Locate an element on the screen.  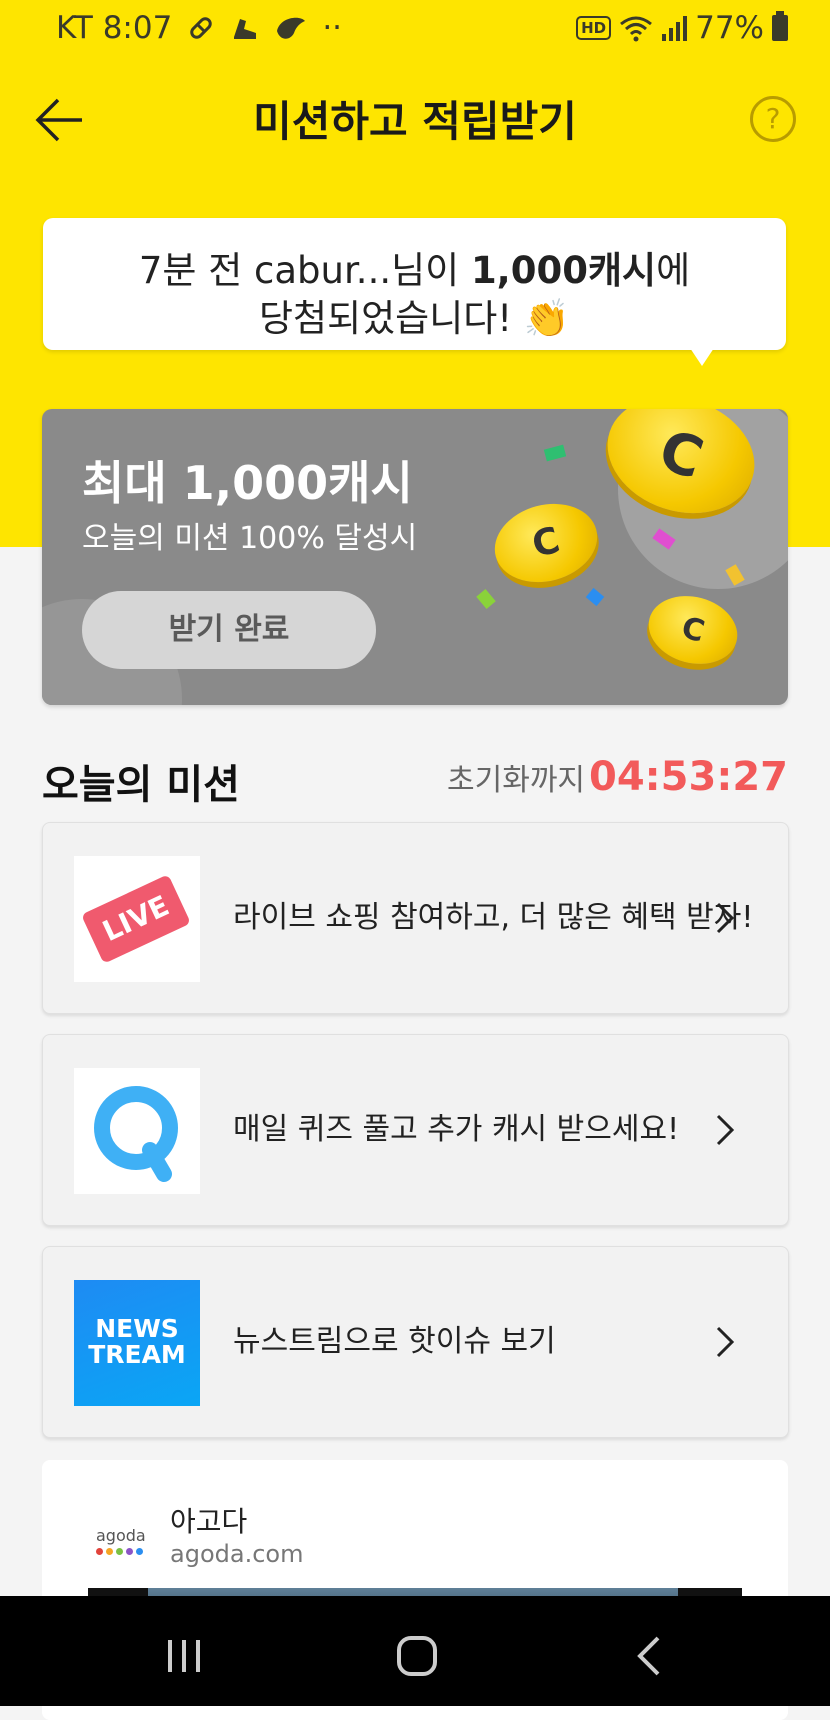
system-nav-bar is located at coordinates (415, 1651).